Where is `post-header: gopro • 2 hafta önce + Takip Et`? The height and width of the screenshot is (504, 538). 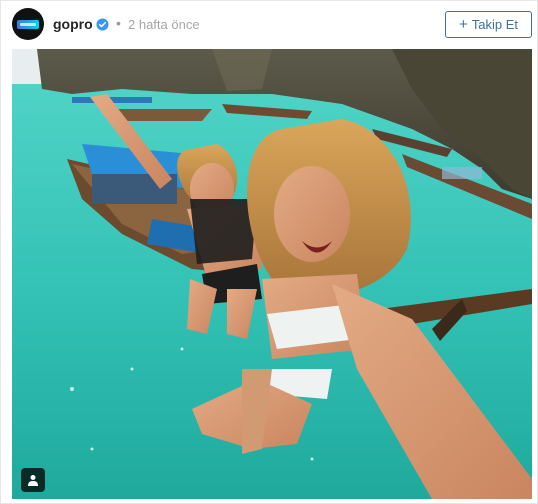 post-header: gopro • 2 hafta önce + Takip Et is located at coordinates (269, 25).